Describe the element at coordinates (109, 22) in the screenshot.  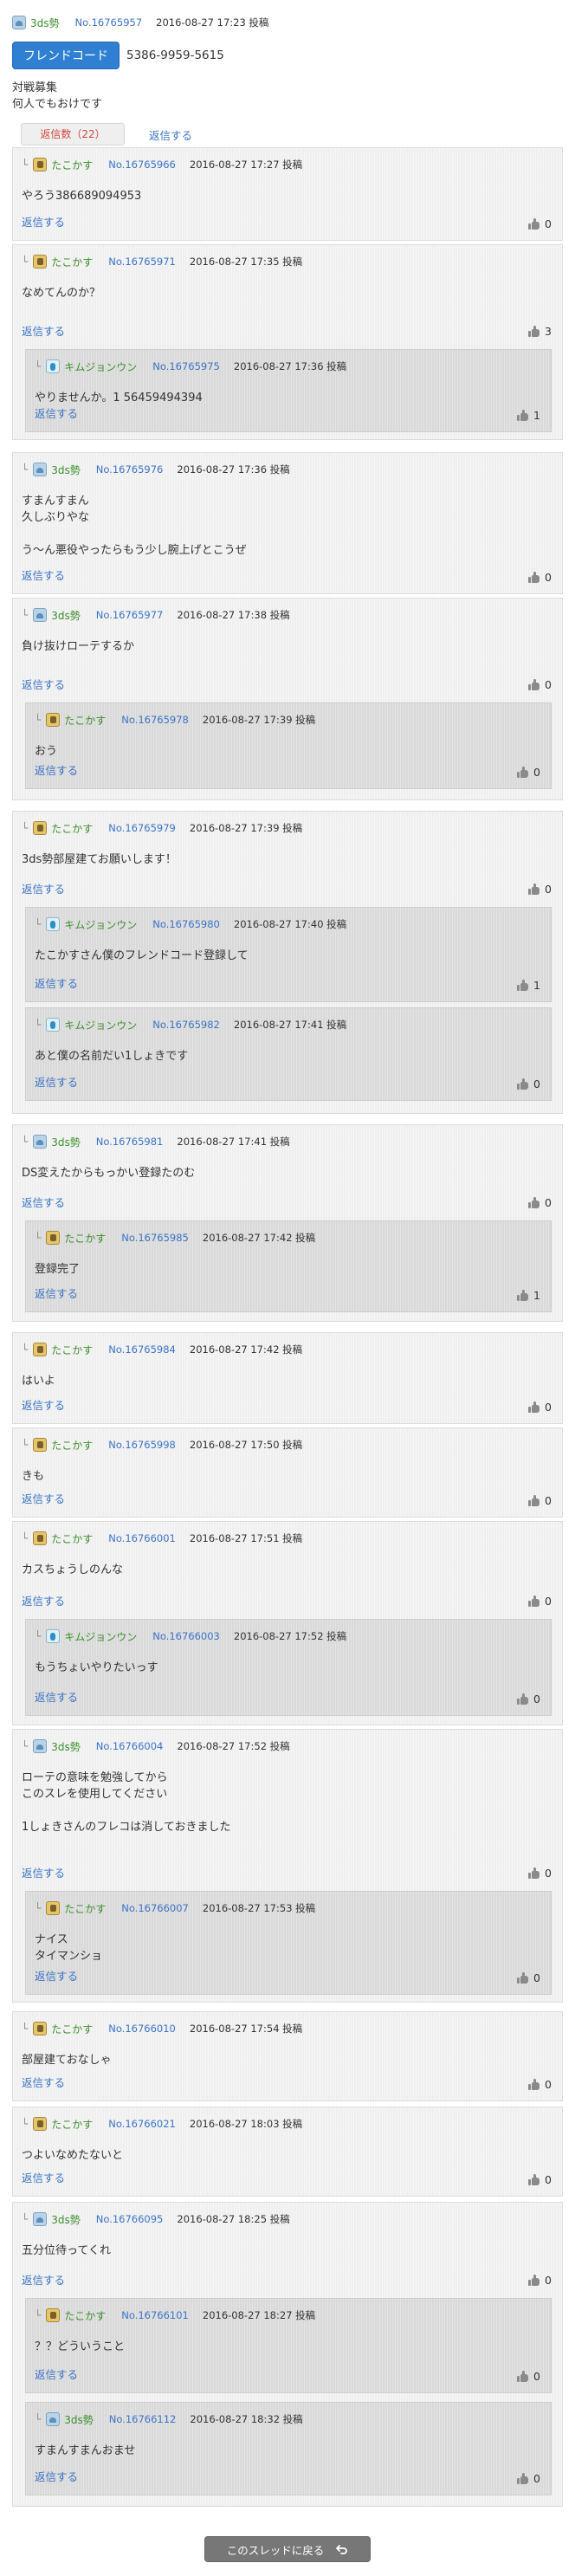
I see `post-number: No.16765957` at that location.